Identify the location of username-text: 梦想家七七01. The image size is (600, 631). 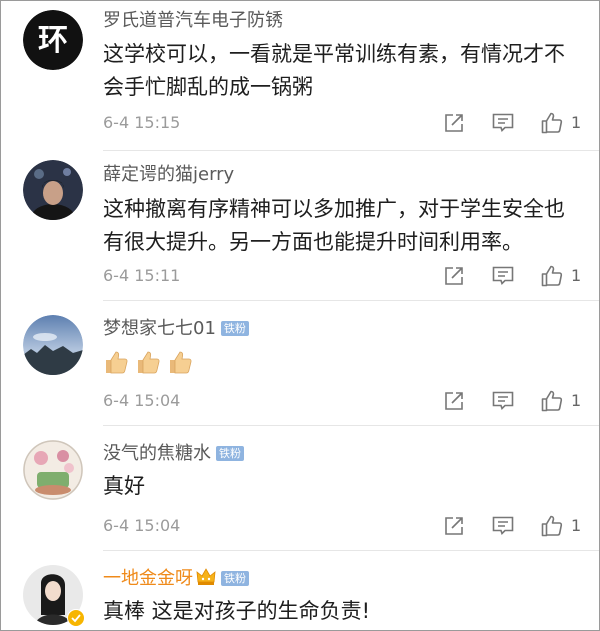
(159, 328).